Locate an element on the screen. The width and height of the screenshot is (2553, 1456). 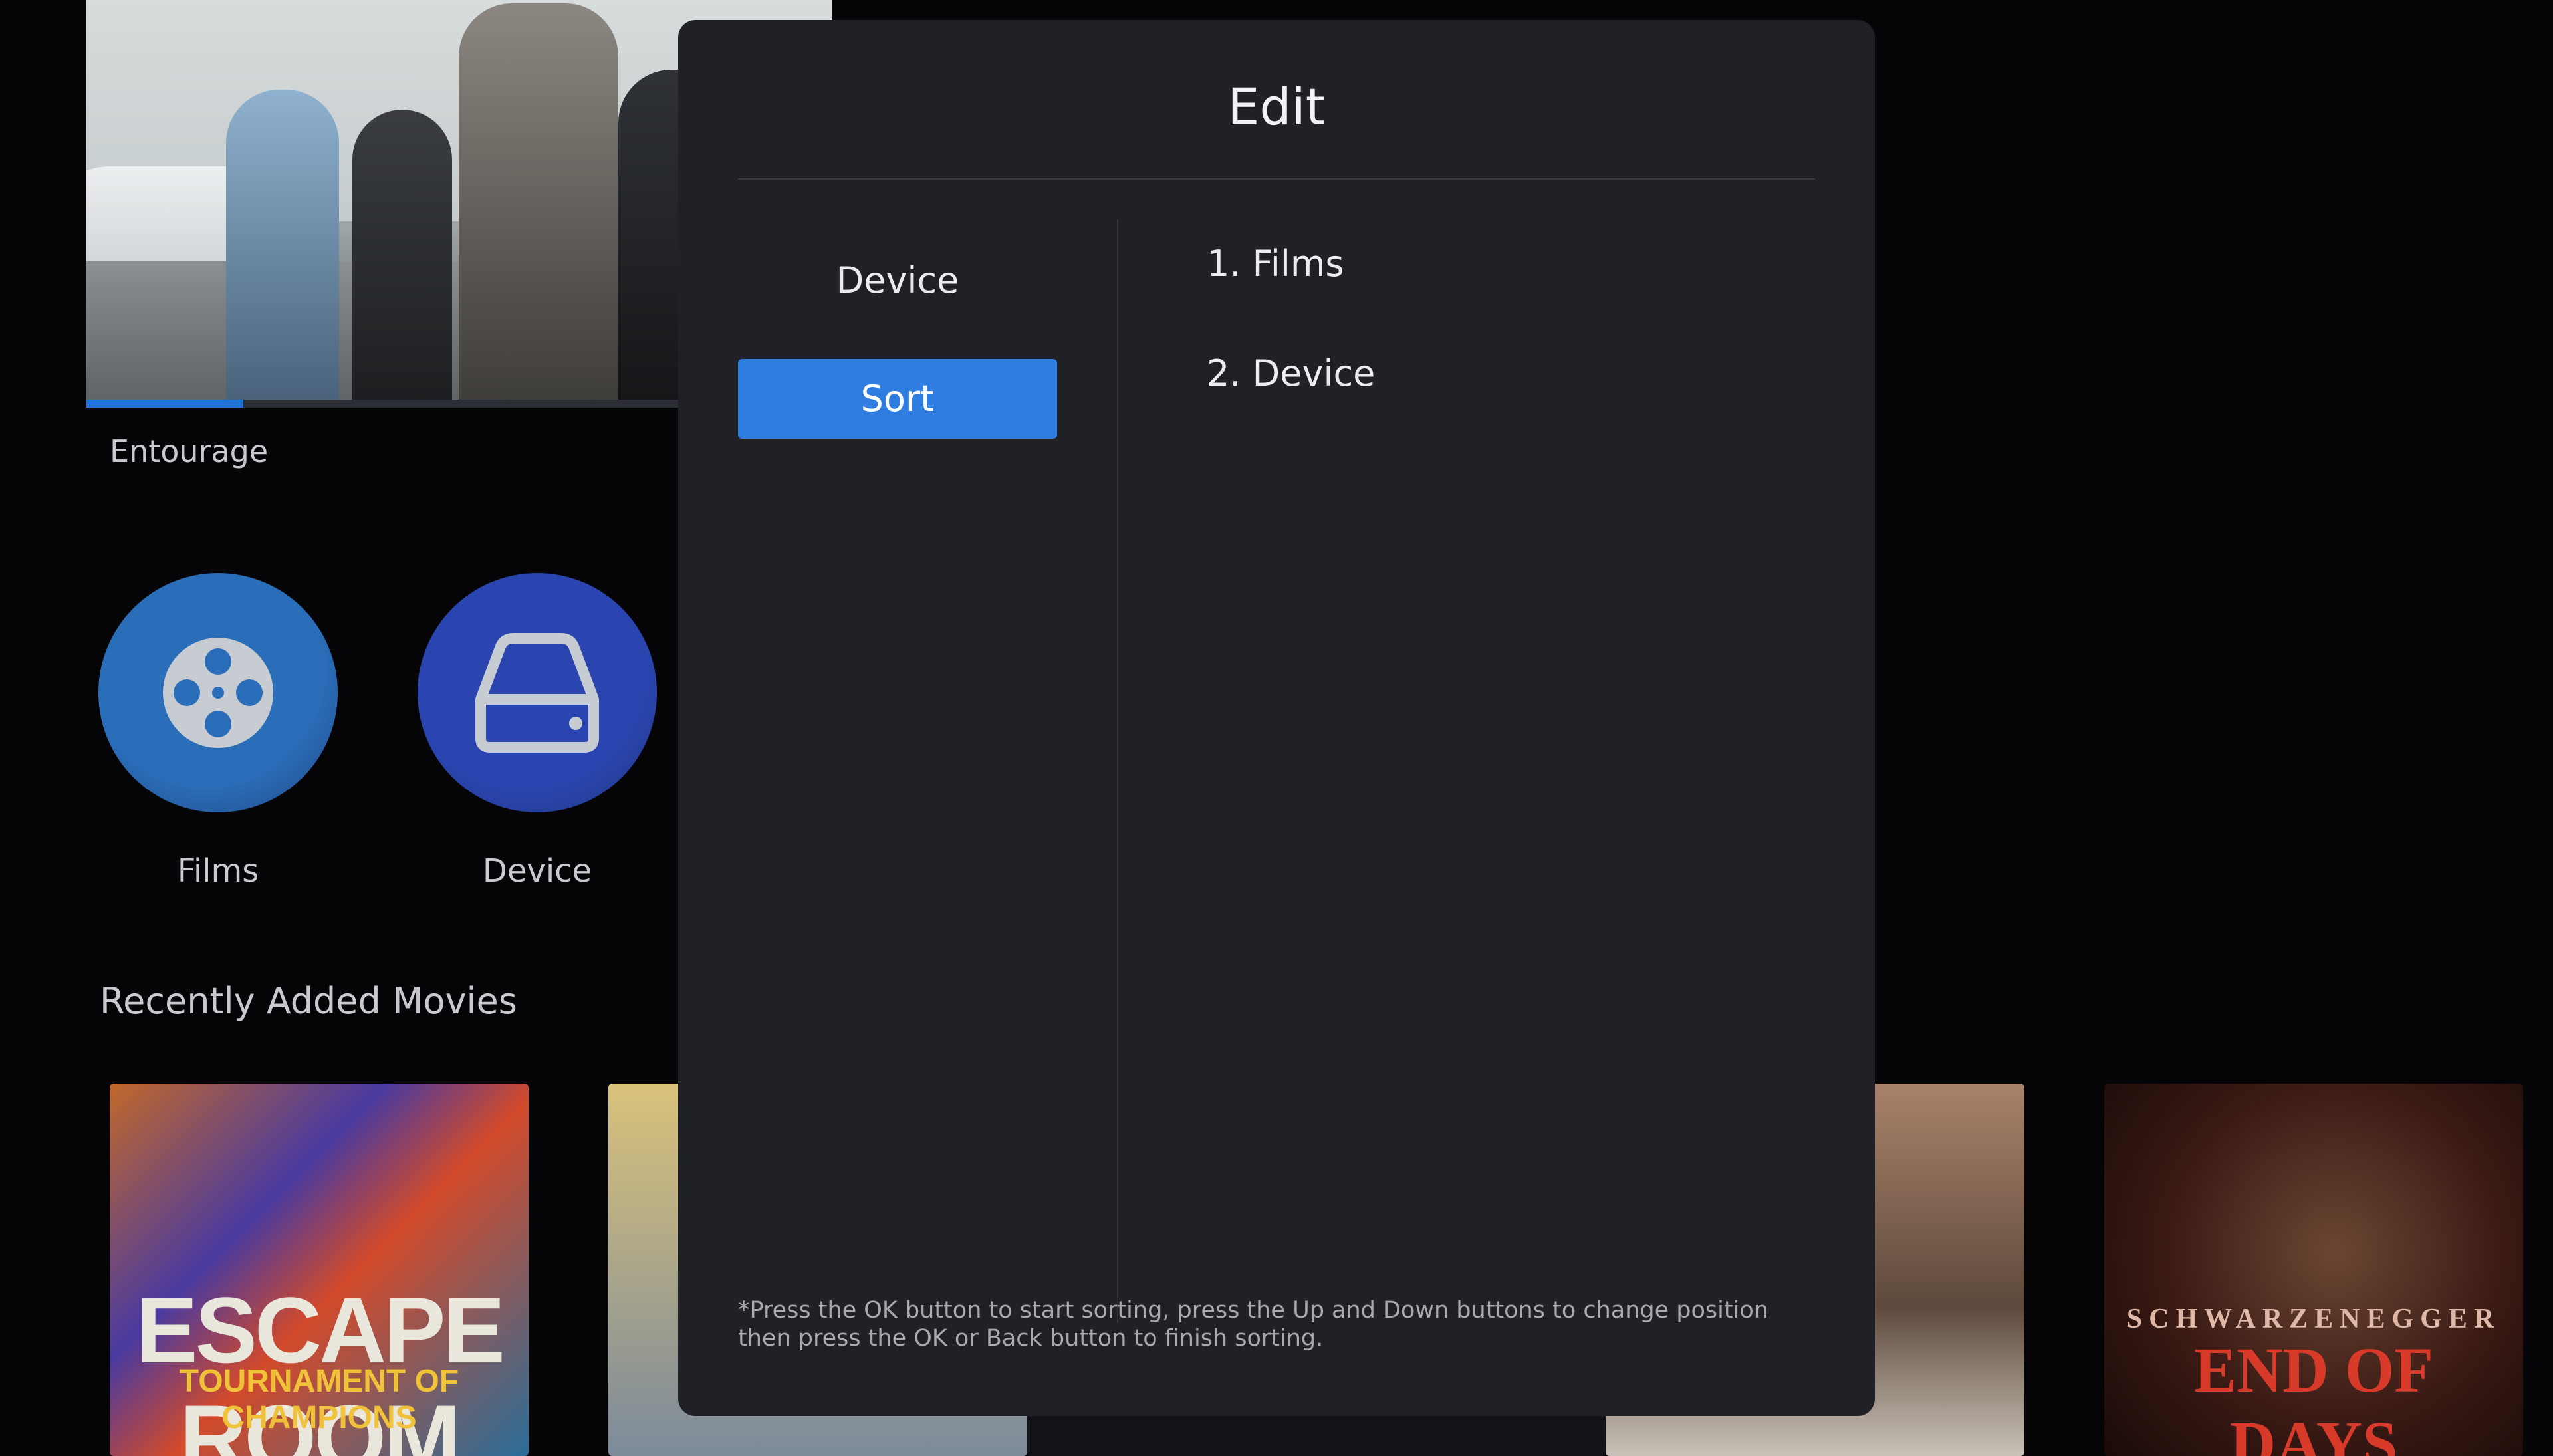
film-reel-icon is located at coordinates (218, 693).